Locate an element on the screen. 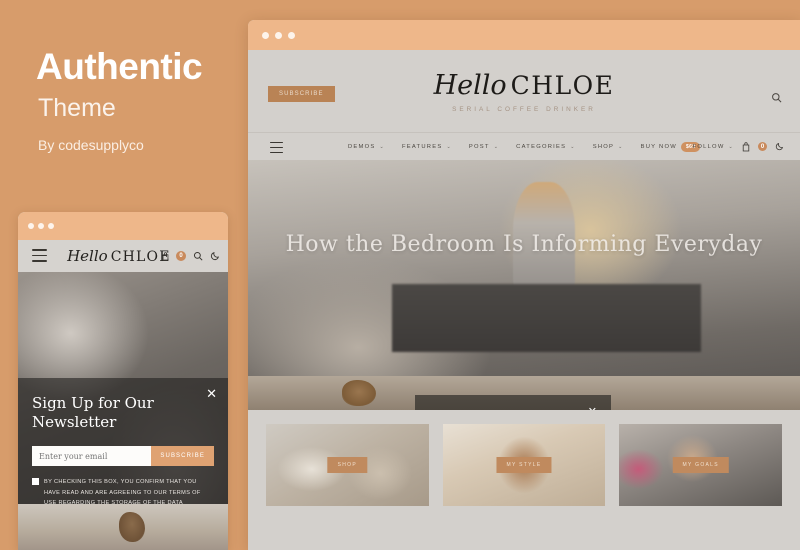  nav-item-shop: SHOP ⌄ is located at coordinates (608, 147).